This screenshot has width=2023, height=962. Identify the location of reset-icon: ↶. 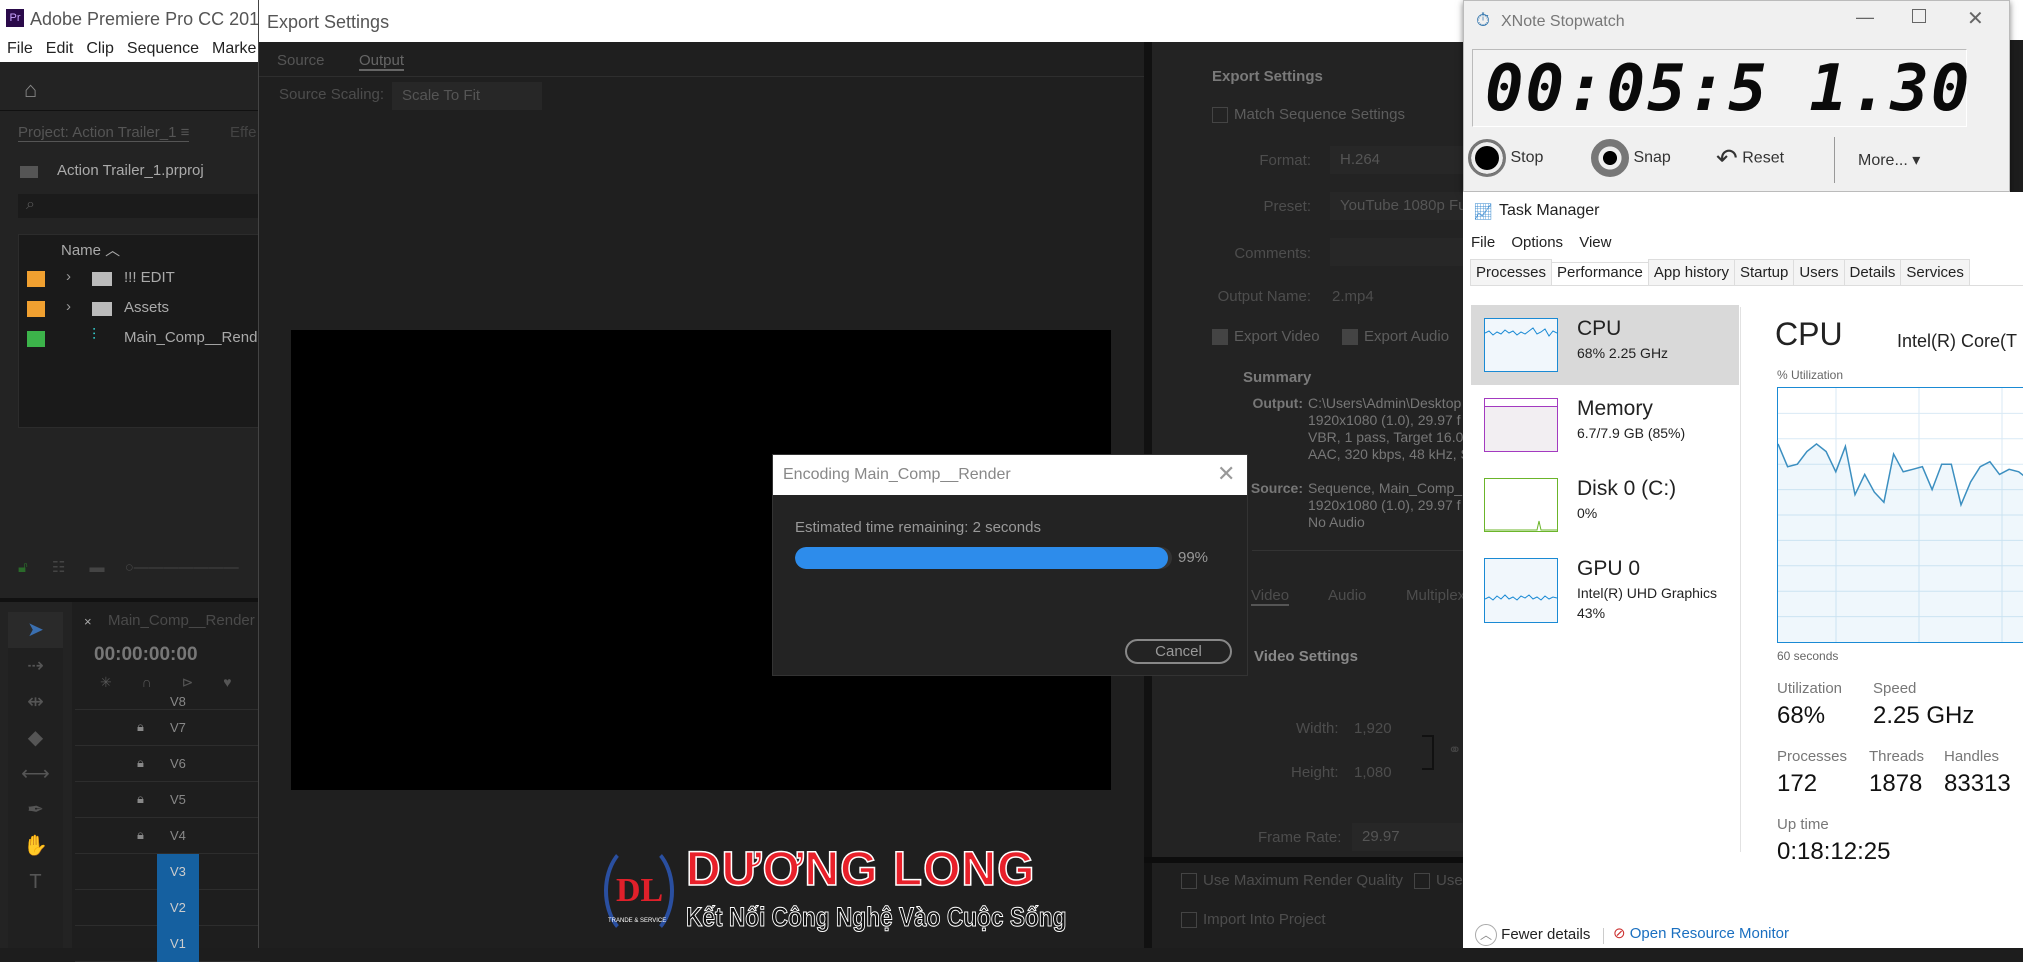
(1727, 158).